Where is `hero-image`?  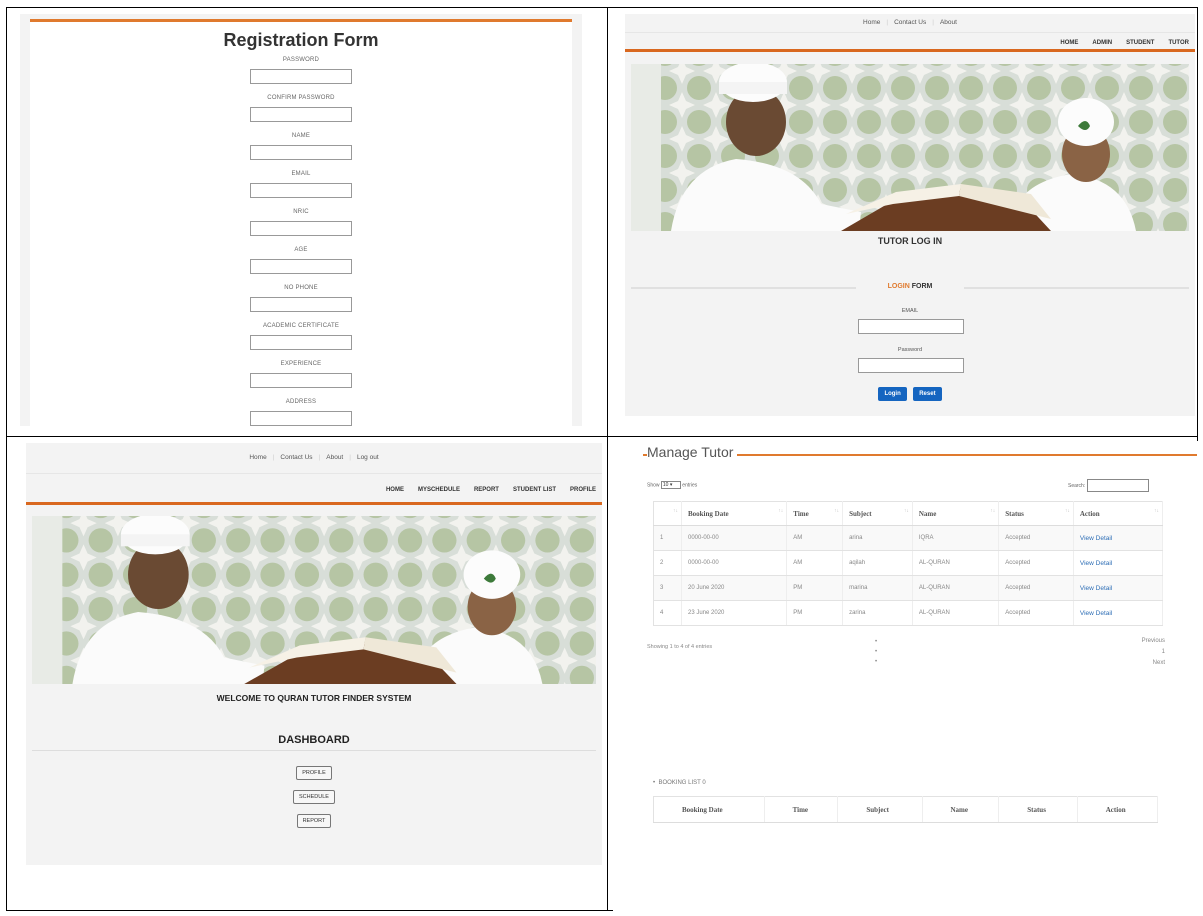 hero-image is located at coordinates (910, 147).